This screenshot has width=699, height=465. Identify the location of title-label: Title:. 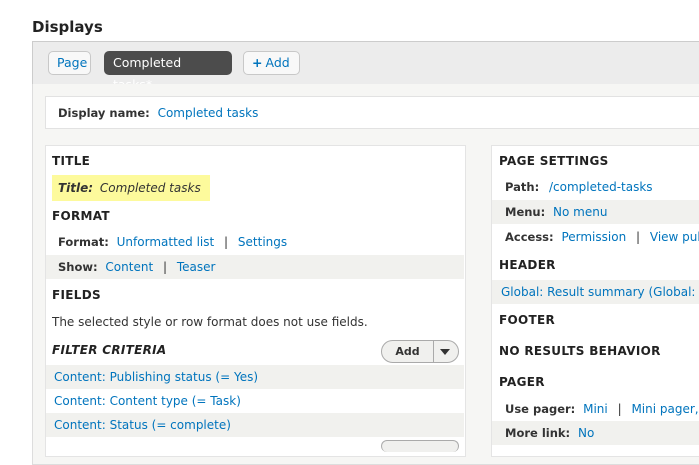
(76, 188).